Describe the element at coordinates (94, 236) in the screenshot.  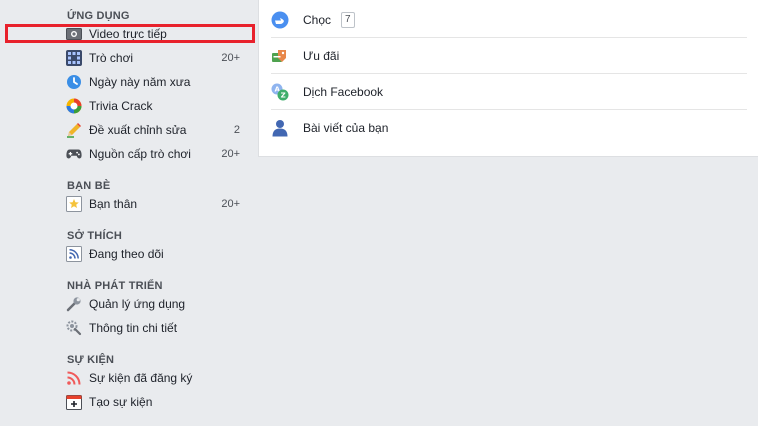
I see `section-title-interests: SỞ THÍCH` at that location.